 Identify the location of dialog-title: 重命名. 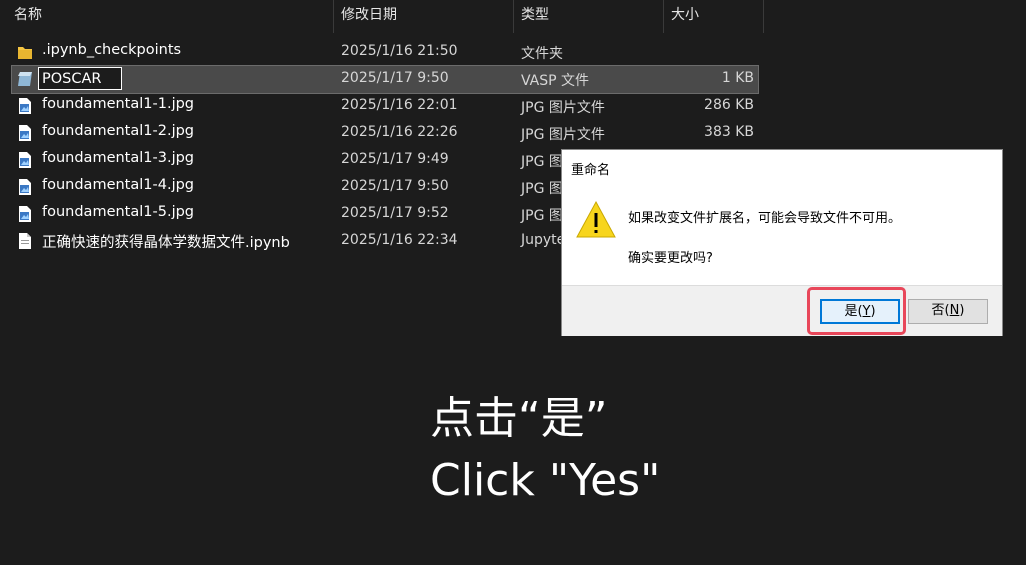
(591, 170).